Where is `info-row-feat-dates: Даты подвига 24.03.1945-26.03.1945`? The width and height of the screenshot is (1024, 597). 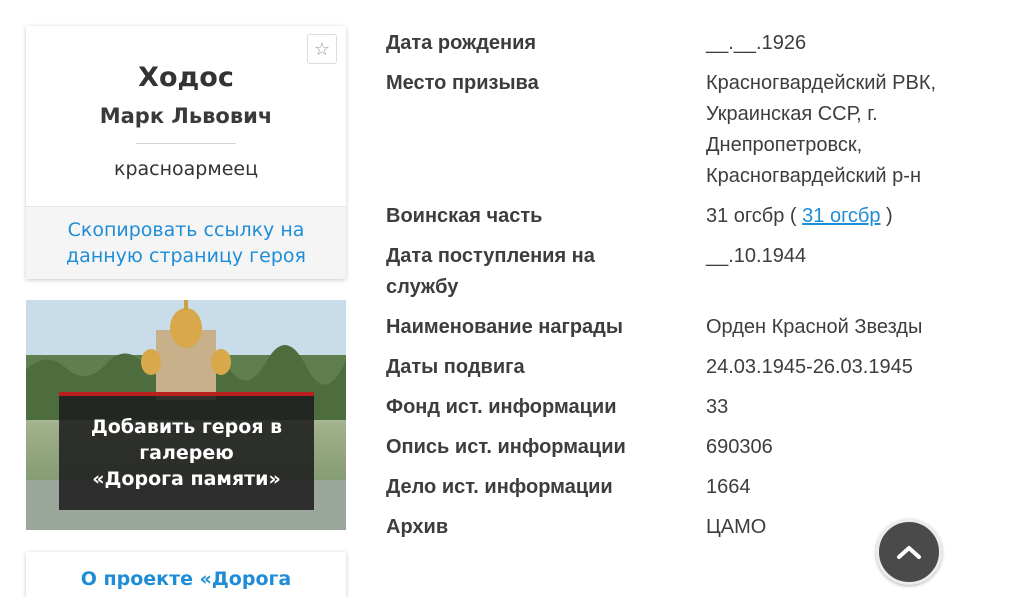 info-row-feat-dates: Даты подвига 24.03.1945-26.03.1945 is located at coordinates (696, 367).